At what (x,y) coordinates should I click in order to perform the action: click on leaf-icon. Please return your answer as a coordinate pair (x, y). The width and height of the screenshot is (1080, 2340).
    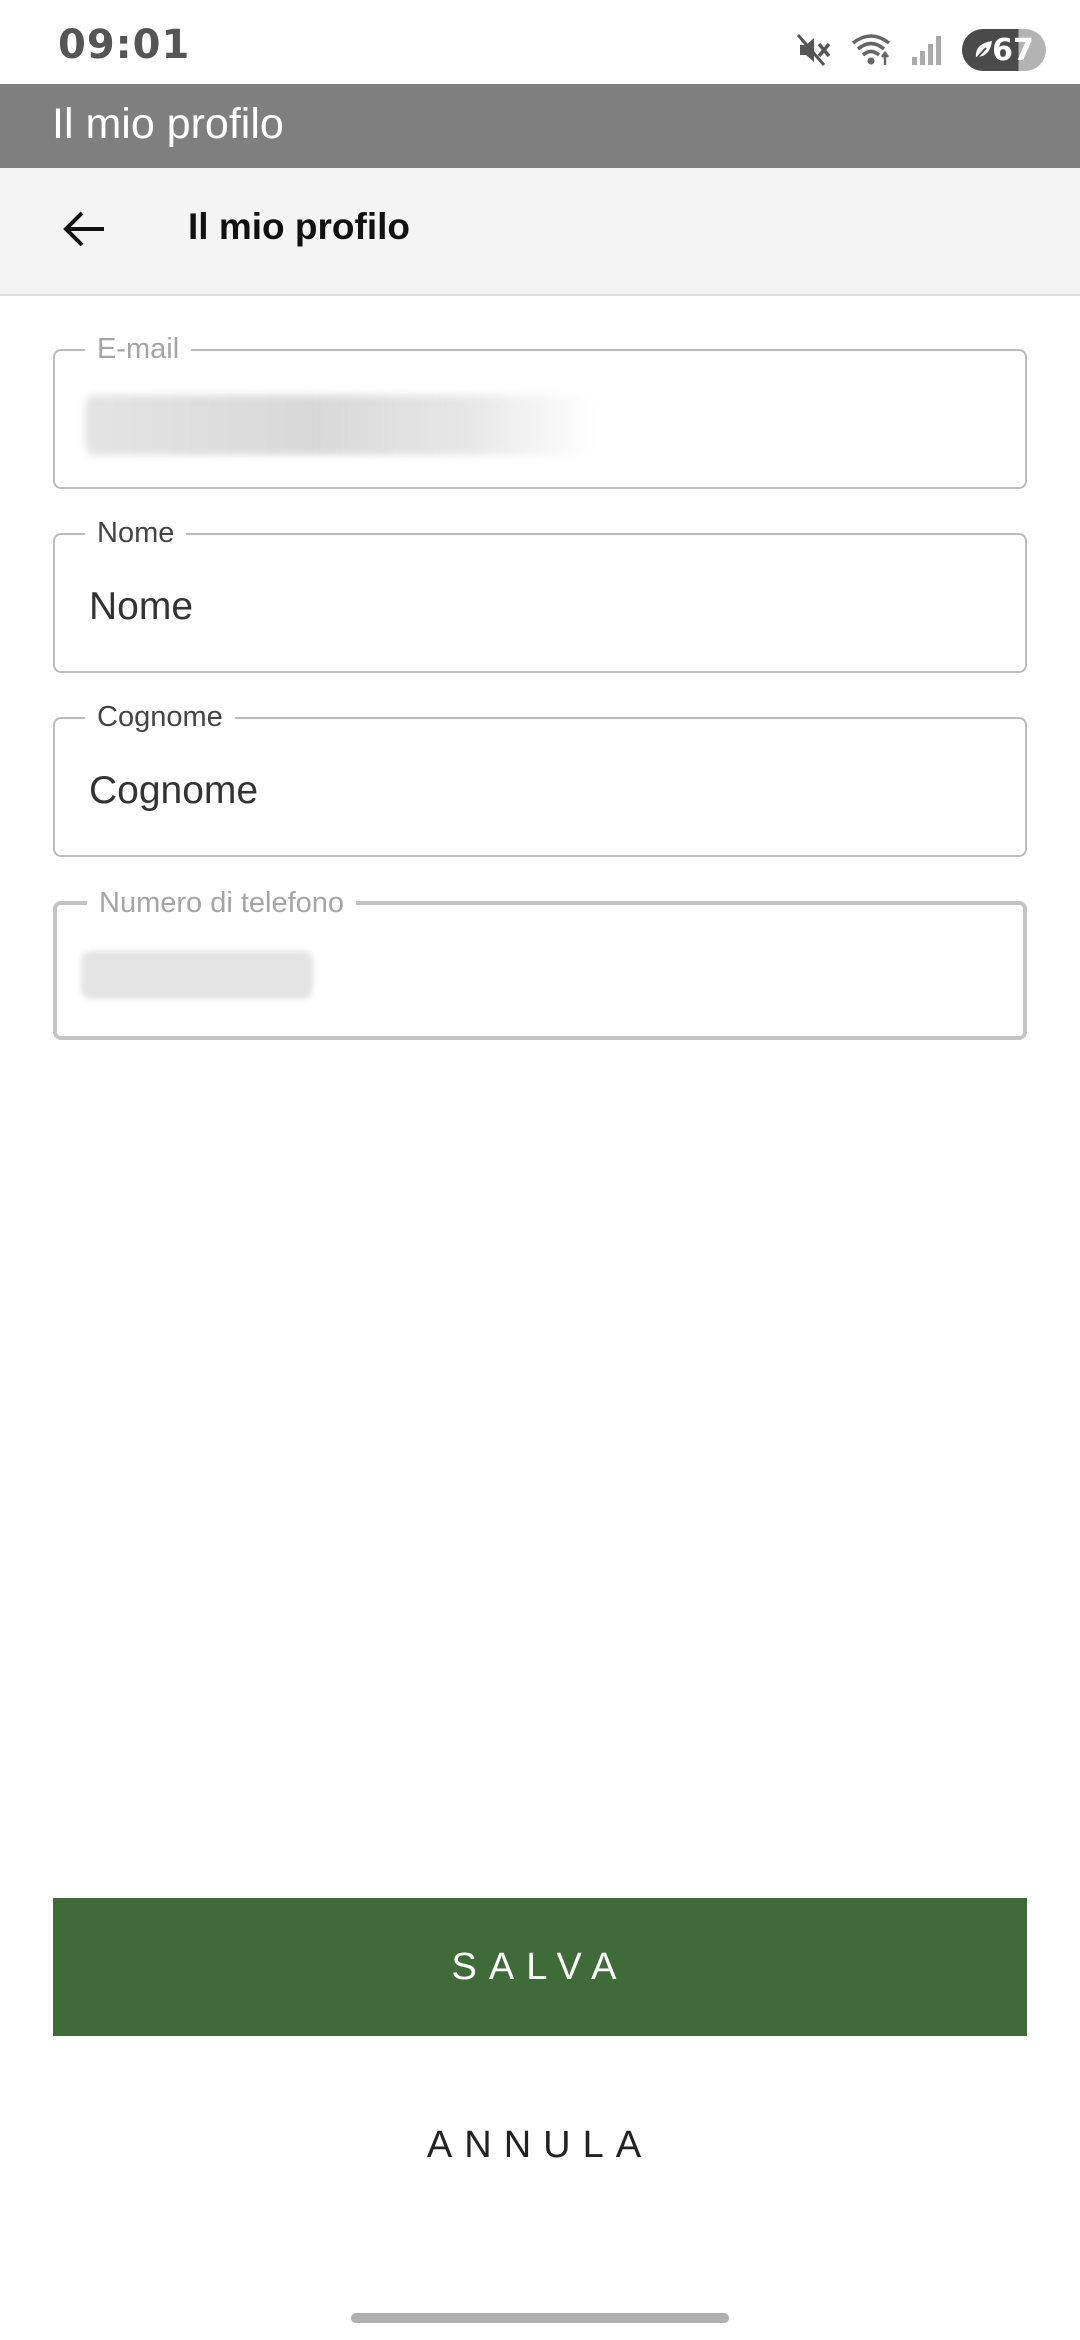
    Looking at the image, I should click on (983, 50).